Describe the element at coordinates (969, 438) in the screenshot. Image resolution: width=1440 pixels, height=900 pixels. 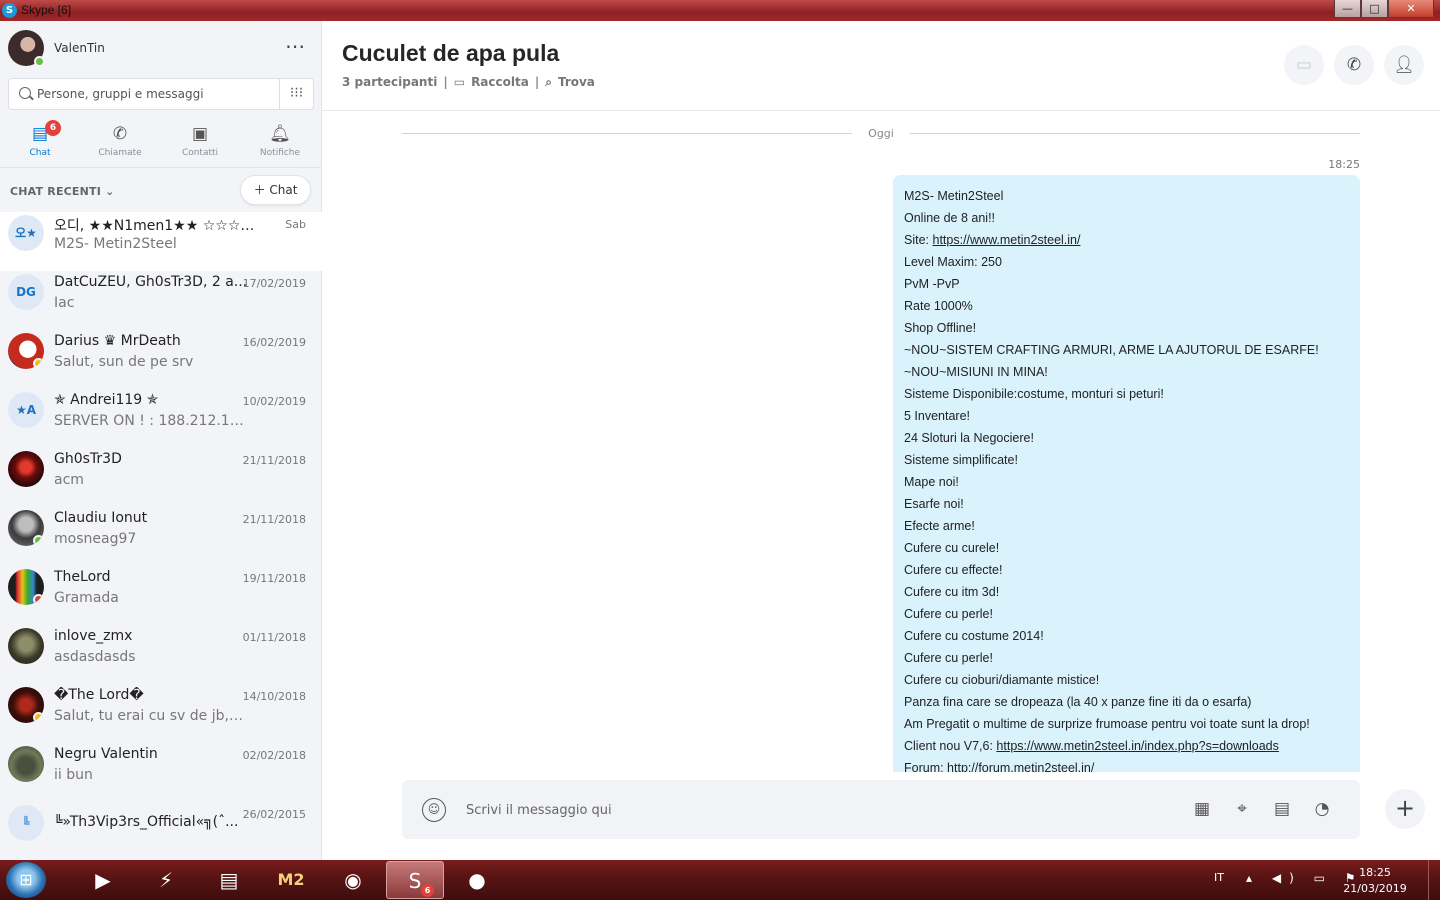
I see `message-text: 24 Sloturi la Negociere!` at that location.